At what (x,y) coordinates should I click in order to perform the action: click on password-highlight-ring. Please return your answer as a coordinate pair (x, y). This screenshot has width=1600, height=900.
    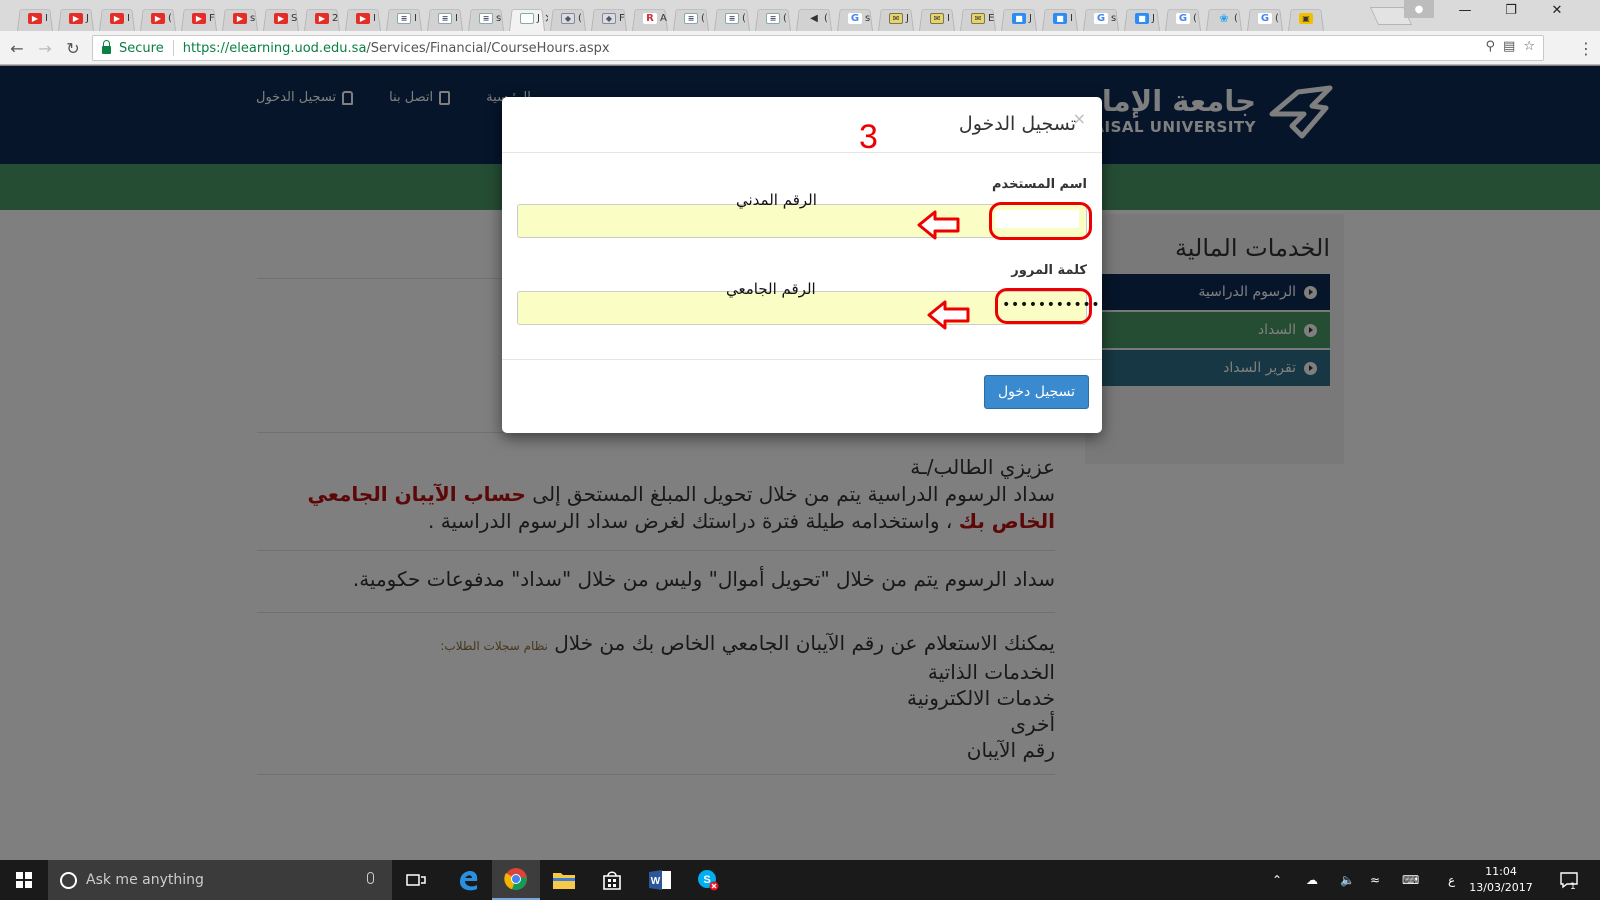
    Looking at the image, I should click on (1043, 306).